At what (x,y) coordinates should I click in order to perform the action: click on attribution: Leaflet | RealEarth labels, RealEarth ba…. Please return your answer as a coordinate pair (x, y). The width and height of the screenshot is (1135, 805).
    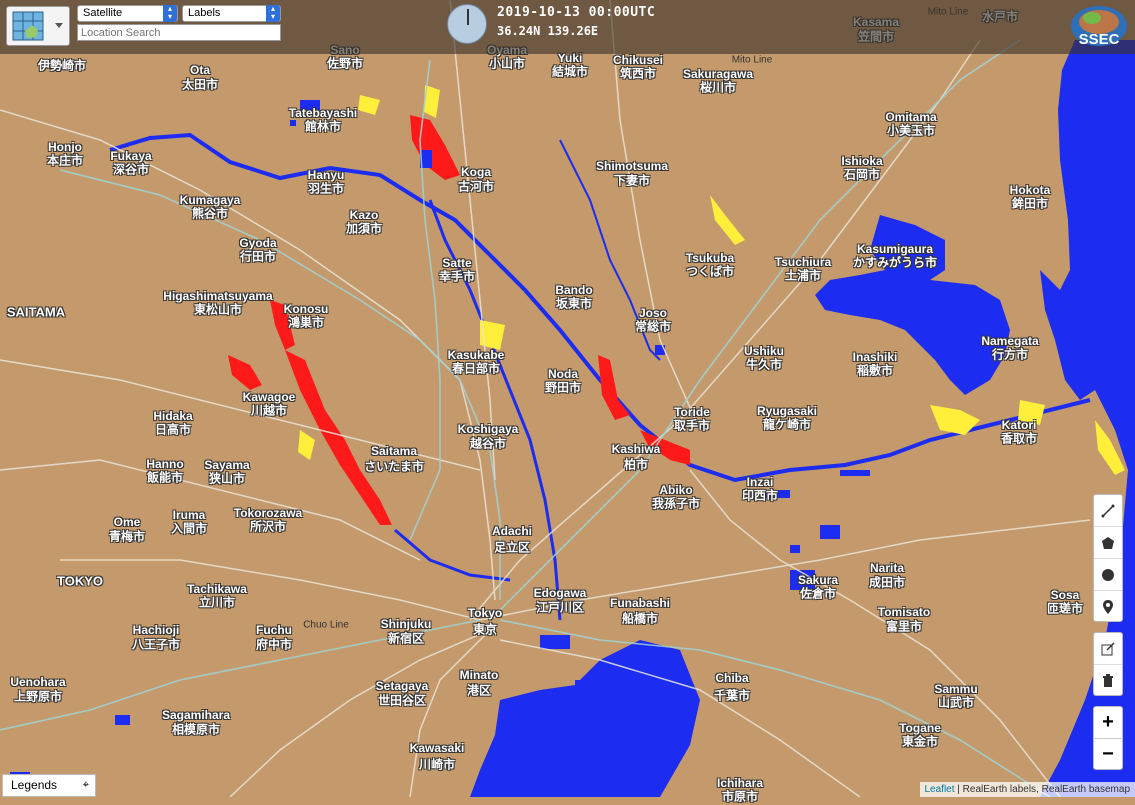
    Looking at the image, I should click on (1027, 789).